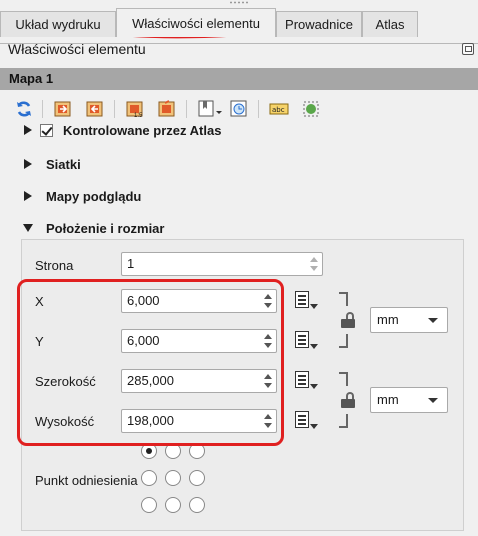  What do you see at coordinates (65, 421) in the screenshot?
I see `height-label: Wysokość` at bounding box center [65, 421].